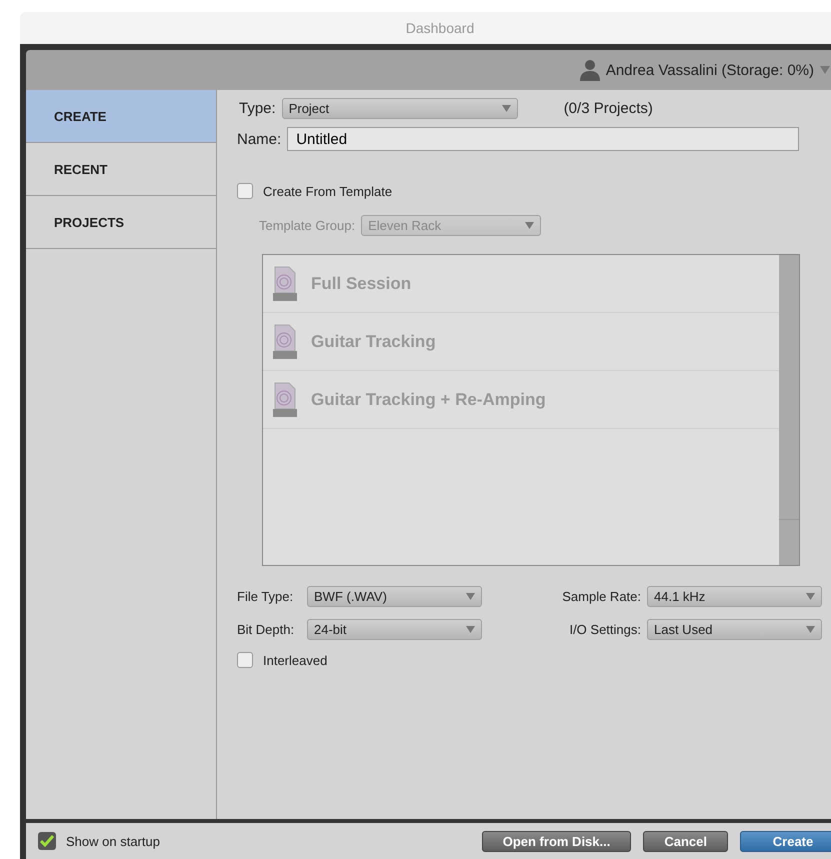  Describe the element at coordinates (266, 629) in the screenshot. I see `field-label: Bit Depth:` at that location.